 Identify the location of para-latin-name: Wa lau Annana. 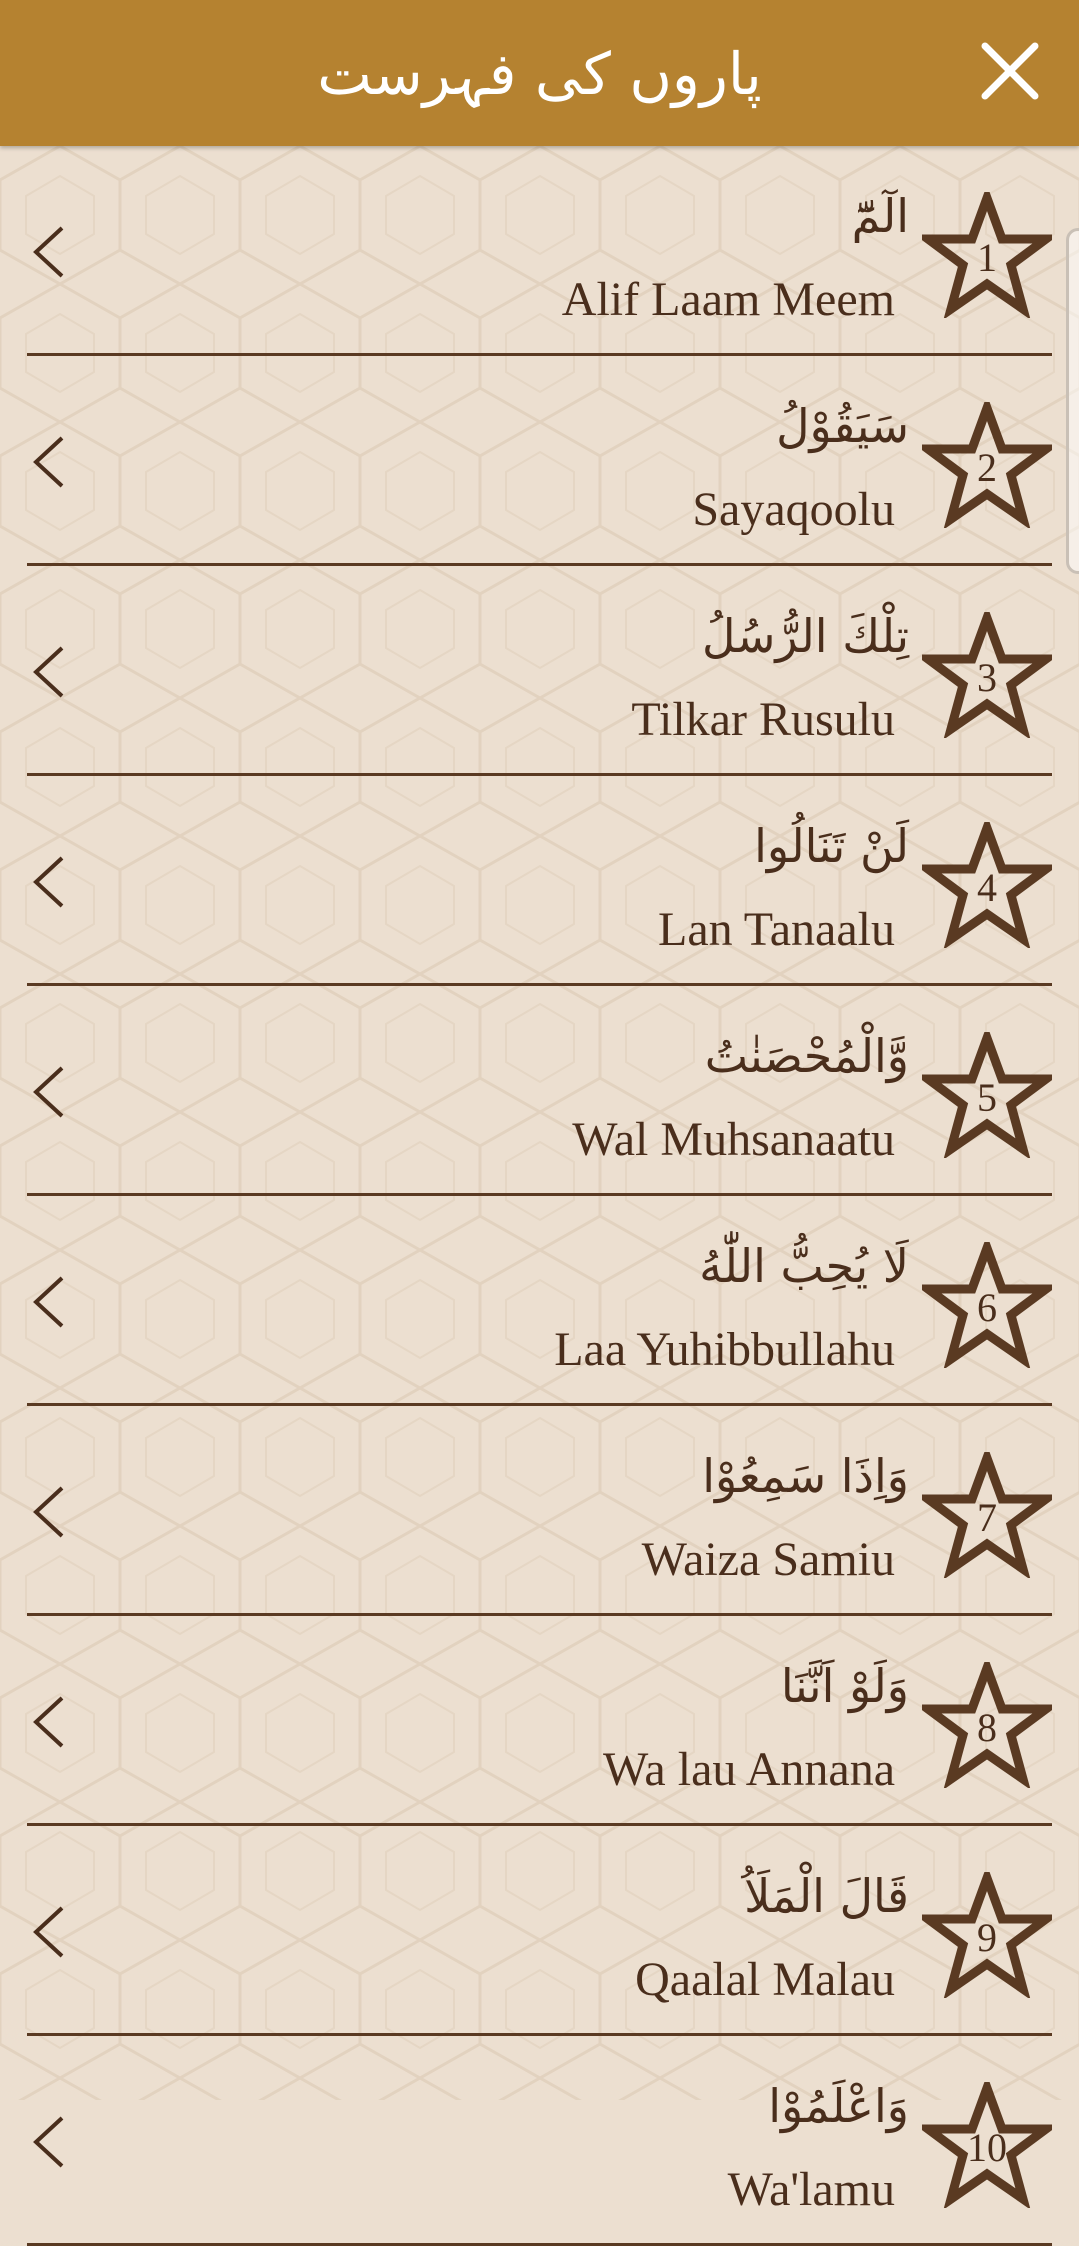
(748, 1769).